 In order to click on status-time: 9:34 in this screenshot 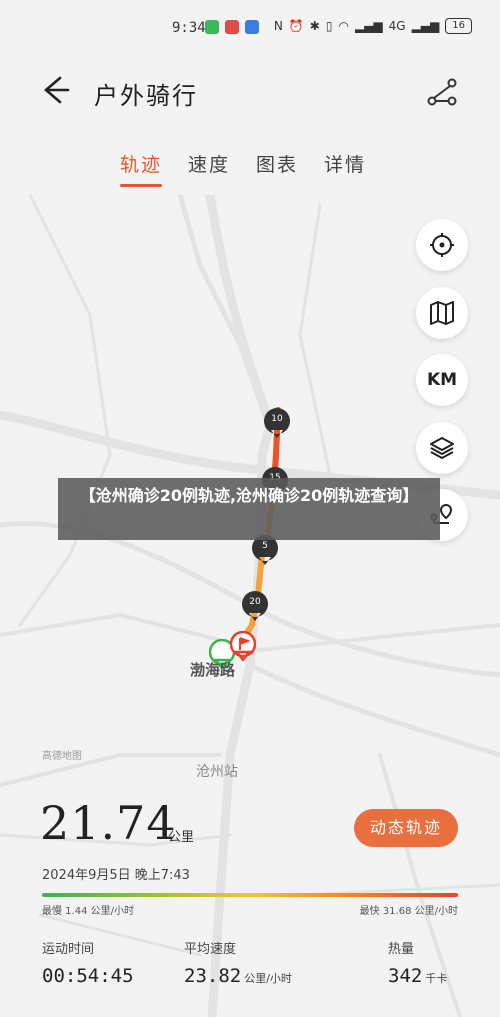, I will do `click(189, 28)`.